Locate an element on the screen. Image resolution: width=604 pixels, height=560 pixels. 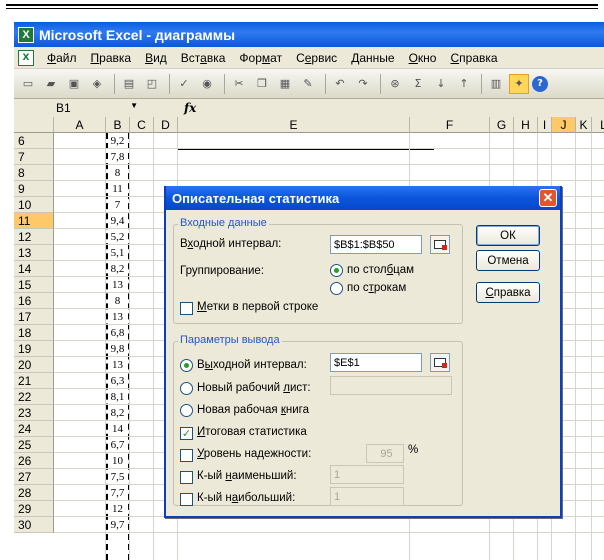
row-header: 27 is located at coordinates (34, 477).